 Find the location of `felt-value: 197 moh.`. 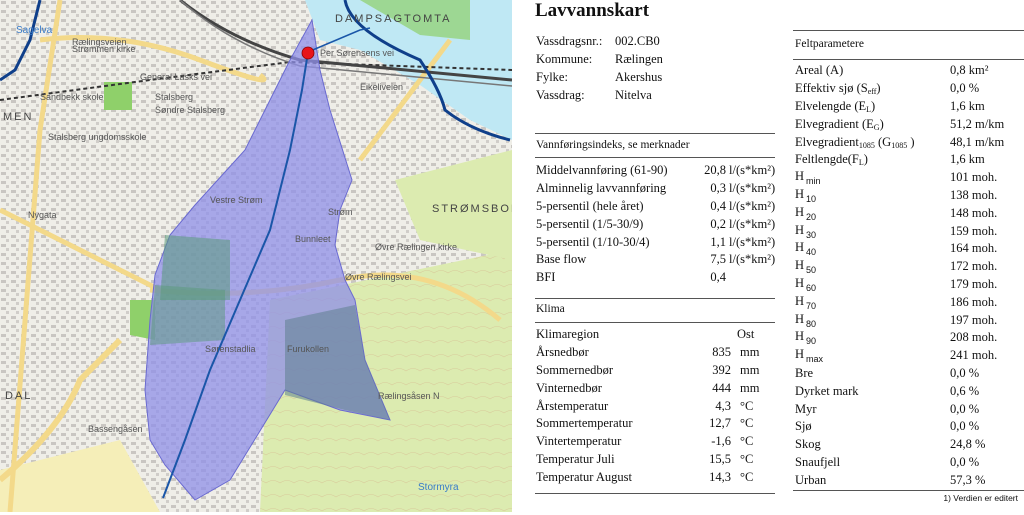

felt-value: 197 moh. is located at coordinates (974, 319).